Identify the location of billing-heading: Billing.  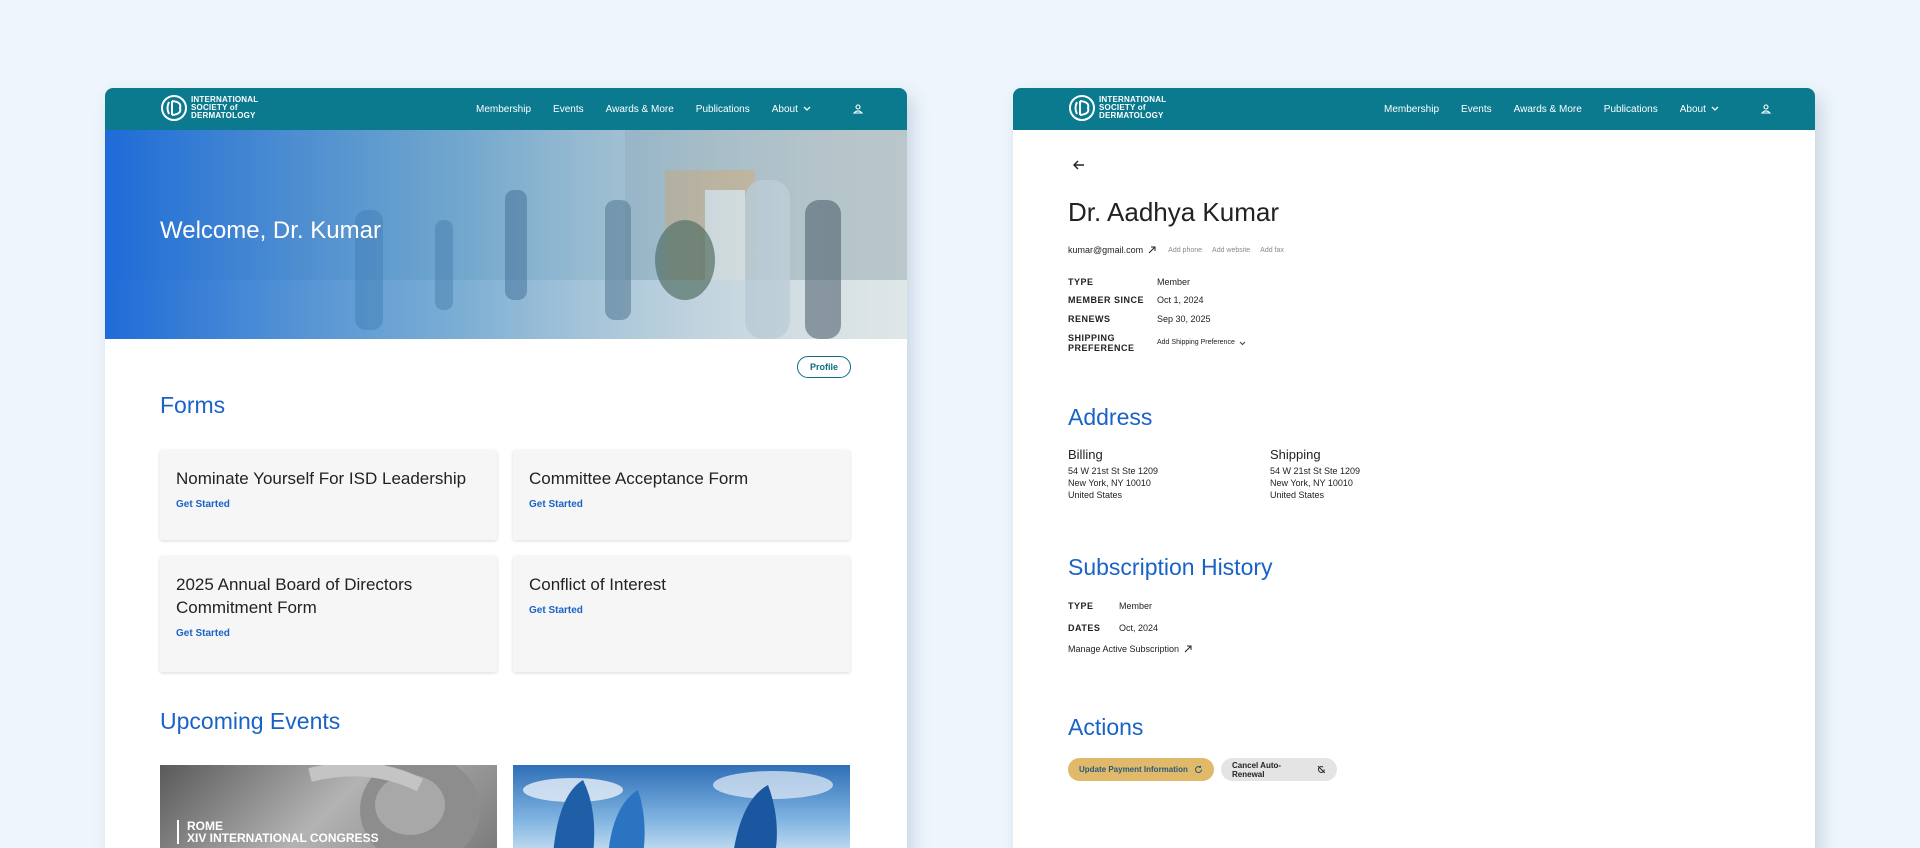
(1085, 454).